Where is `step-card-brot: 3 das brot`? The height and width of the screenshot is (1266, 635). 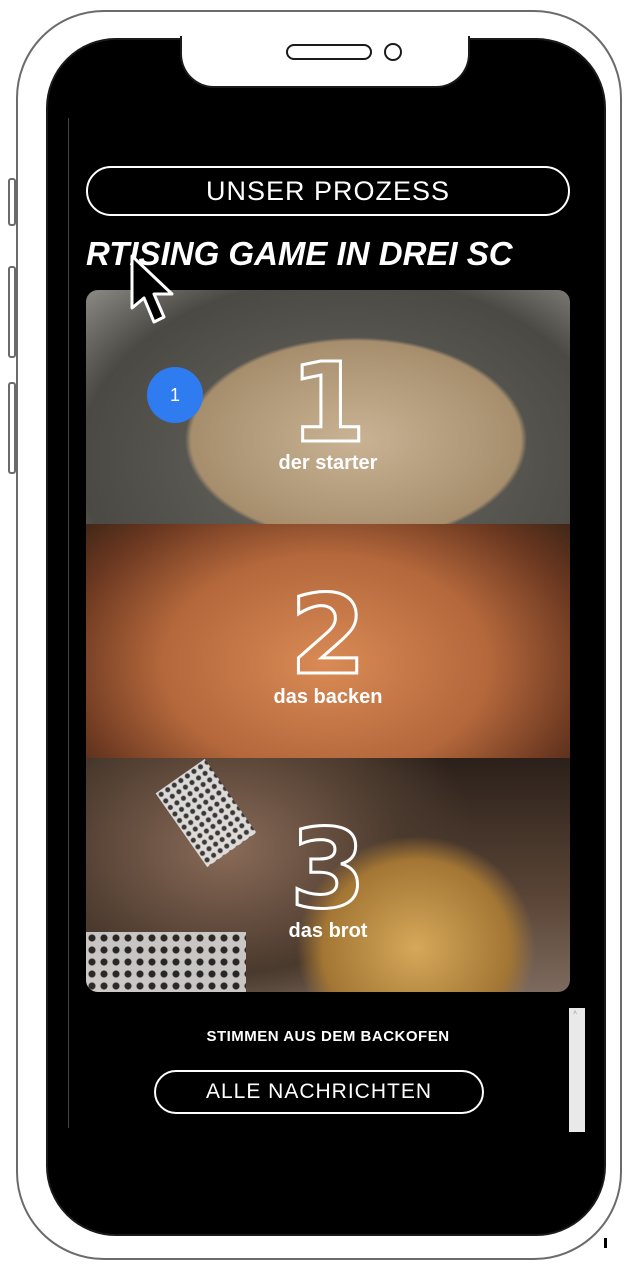
step-card-brot: 3 das brot is located at coordinates (328, 875).